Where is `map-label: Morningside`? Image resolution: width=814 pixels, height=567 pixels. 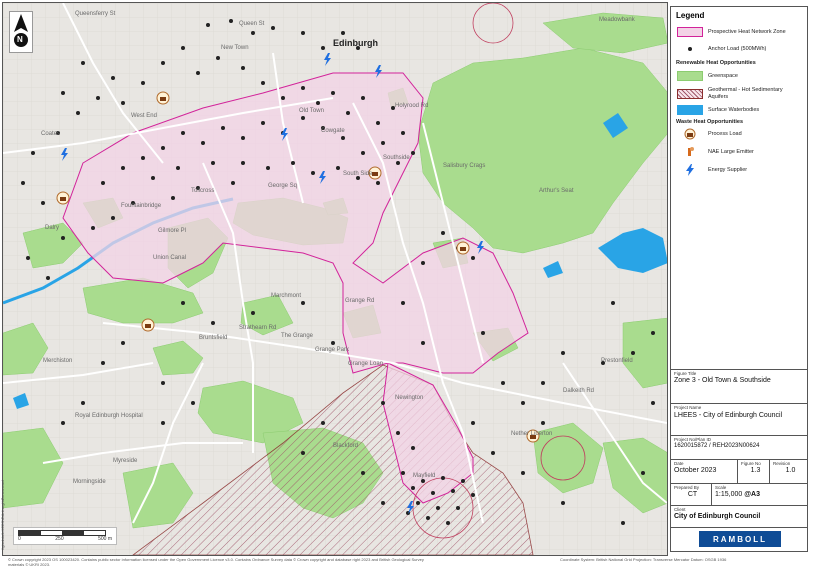
map-label: Morningside is located at coordinates (89, 482).